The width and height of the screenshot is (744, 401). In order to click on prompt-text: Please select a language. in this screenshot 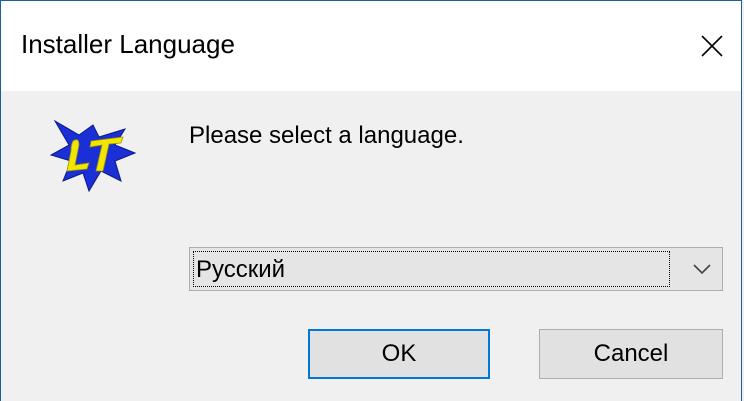, I will do `click(326, 135)`.